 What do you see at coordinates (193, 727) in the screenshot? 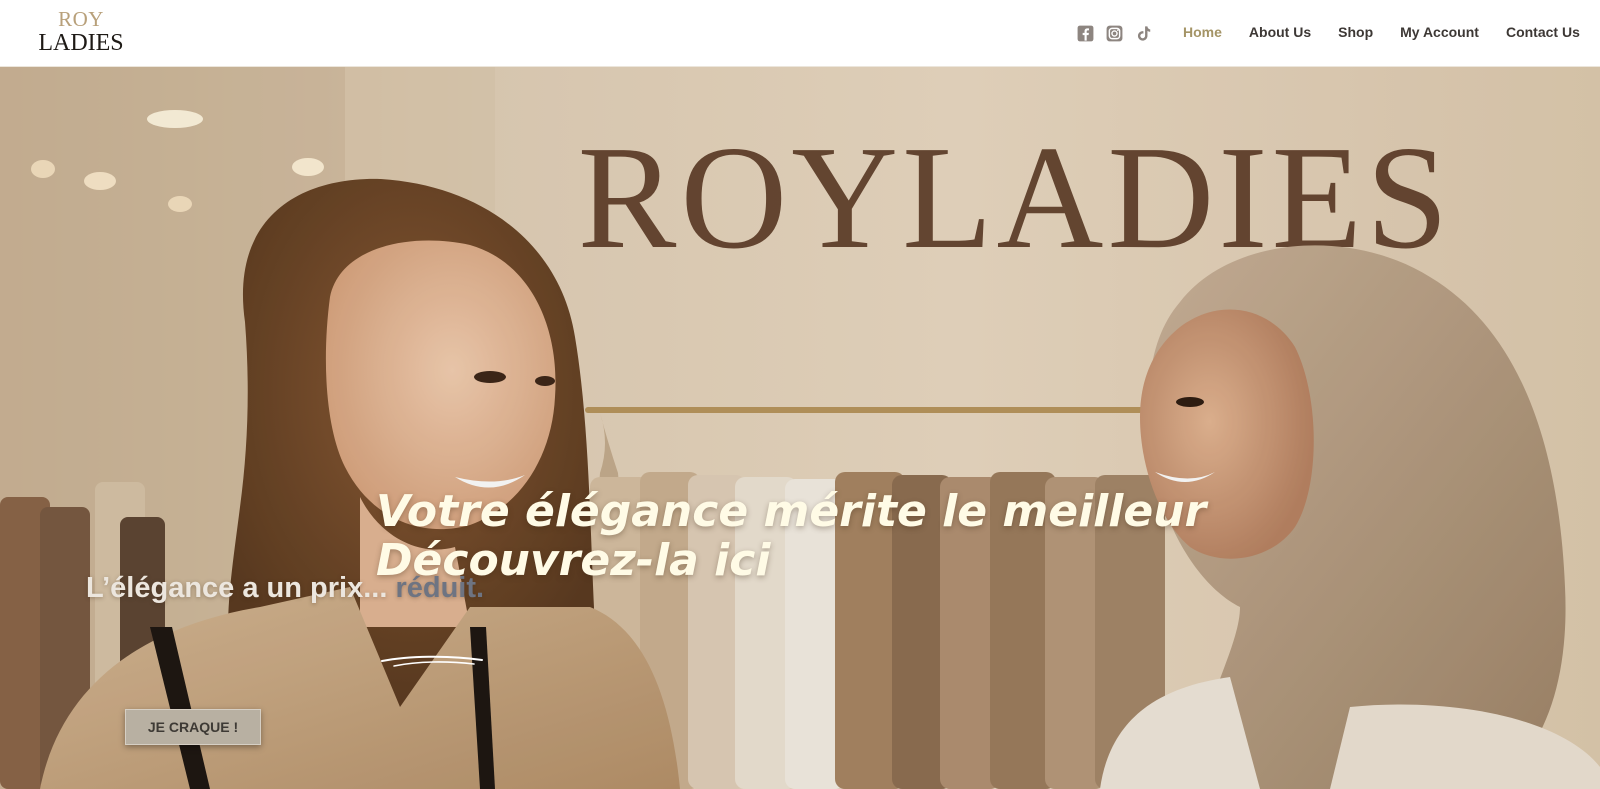
I see `je-craque-button: JE CRAQUE !` at bounding box center [193, 727].